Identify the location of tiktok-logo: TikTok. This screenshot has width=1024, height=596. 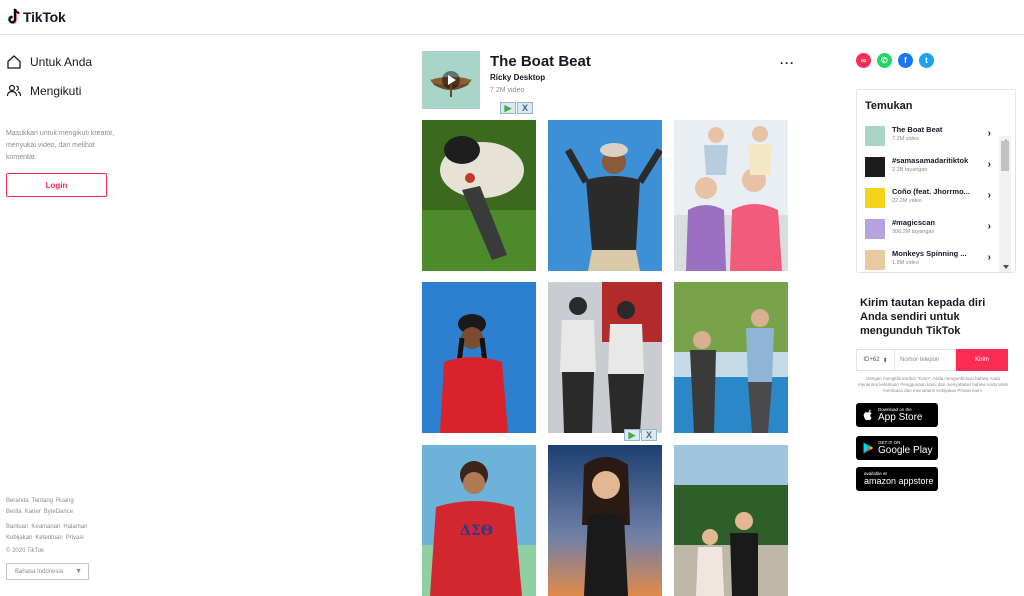
(37, 16).